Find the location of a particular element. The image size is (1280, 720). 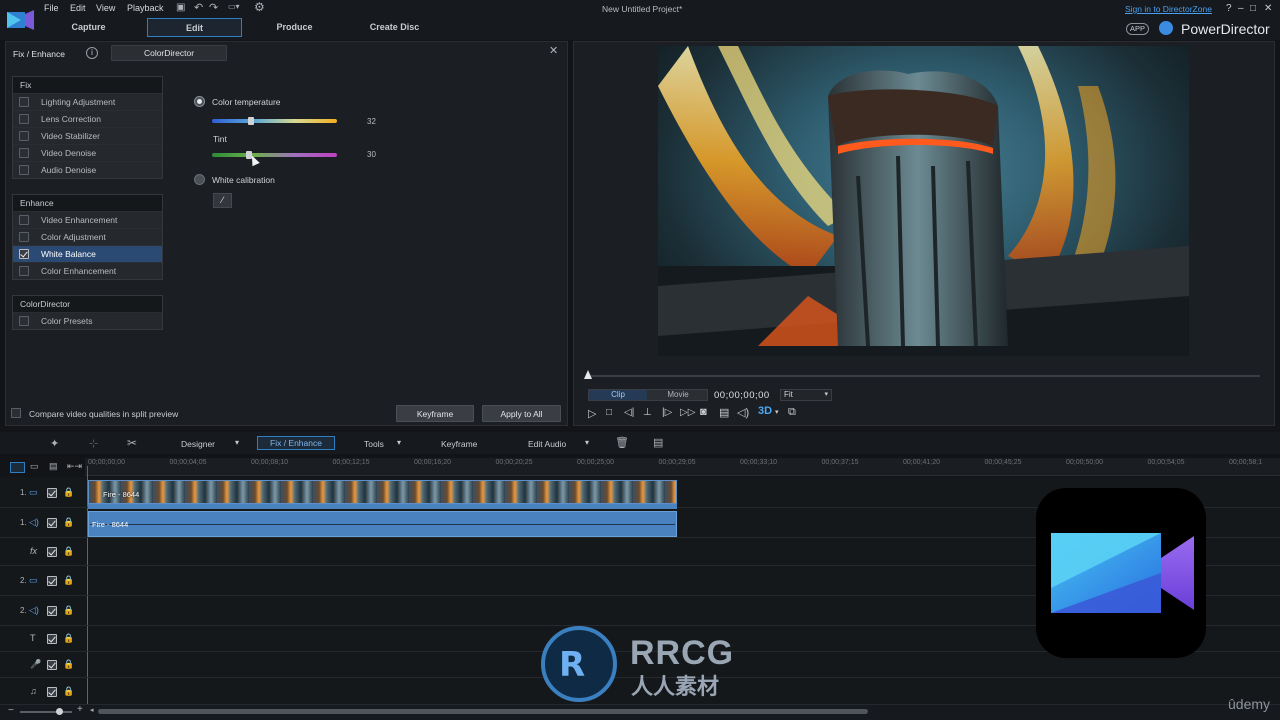

minimize-button: – is located at coordinates (1241, 8).